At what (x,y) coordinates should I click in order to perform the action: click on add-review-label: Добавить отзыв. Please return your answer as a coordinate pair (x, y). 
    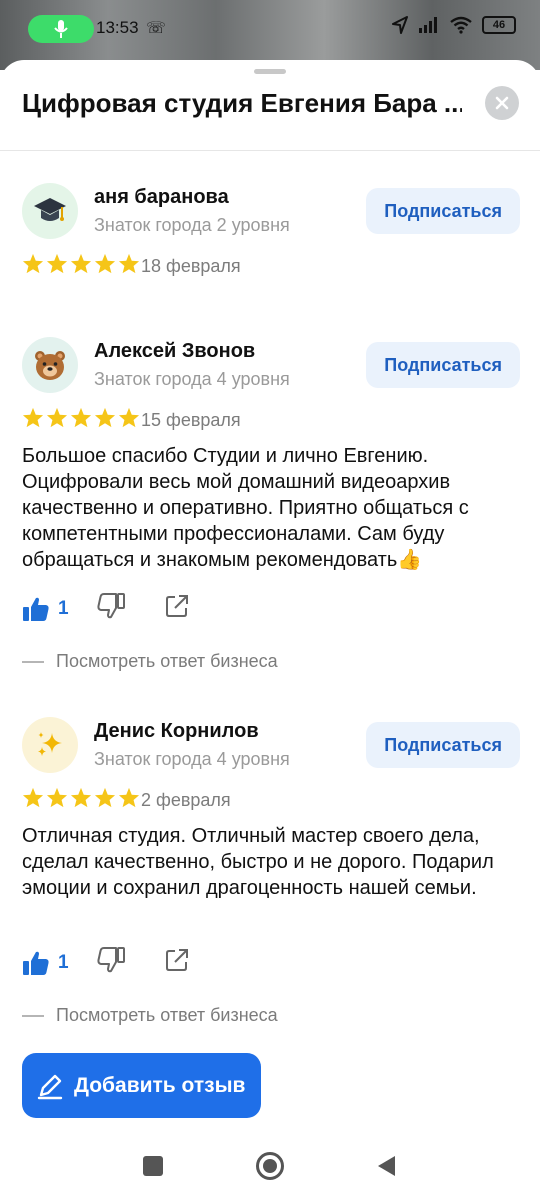
    Looking at the image, I should click on (160, 1085).